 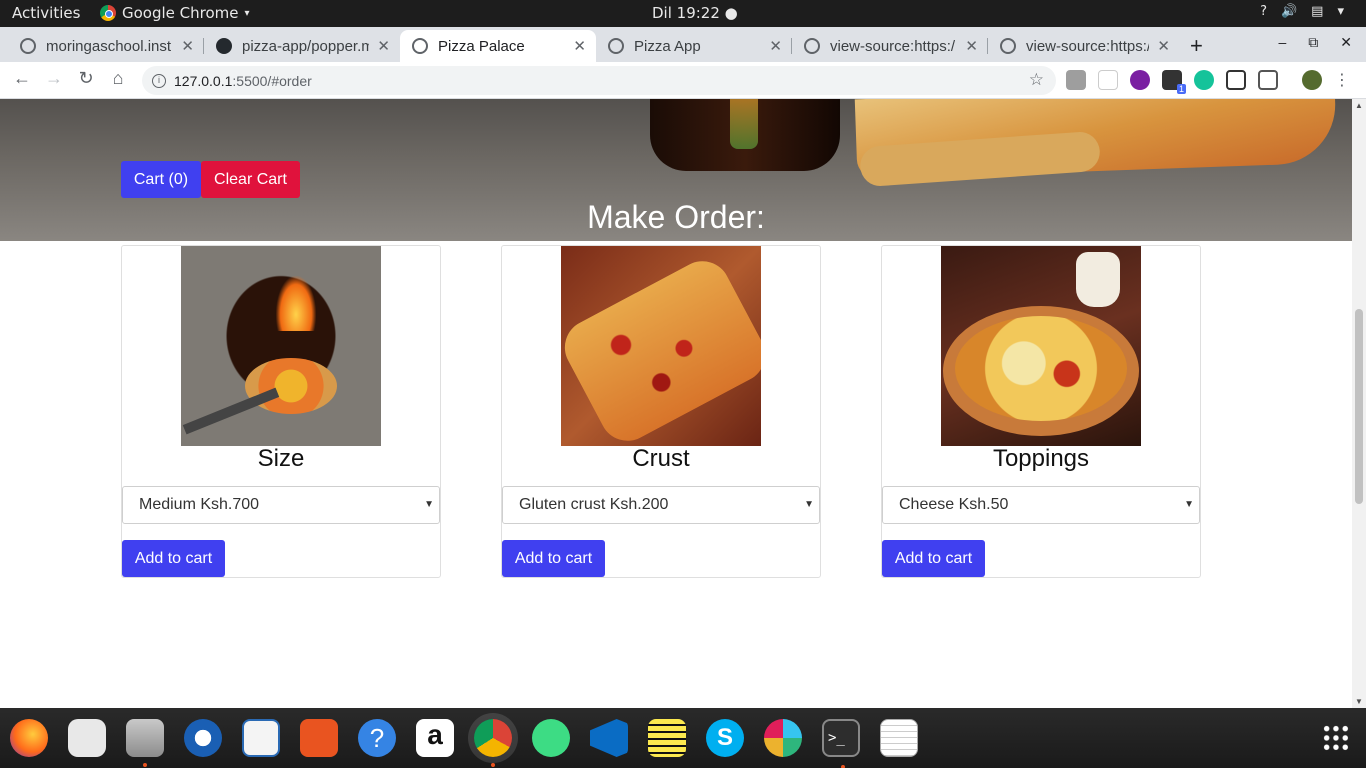 What do you see at coordinates (1340, 11) in the screenshot?
I see `power-icon: ▾` at bounding box center [1340, 11].